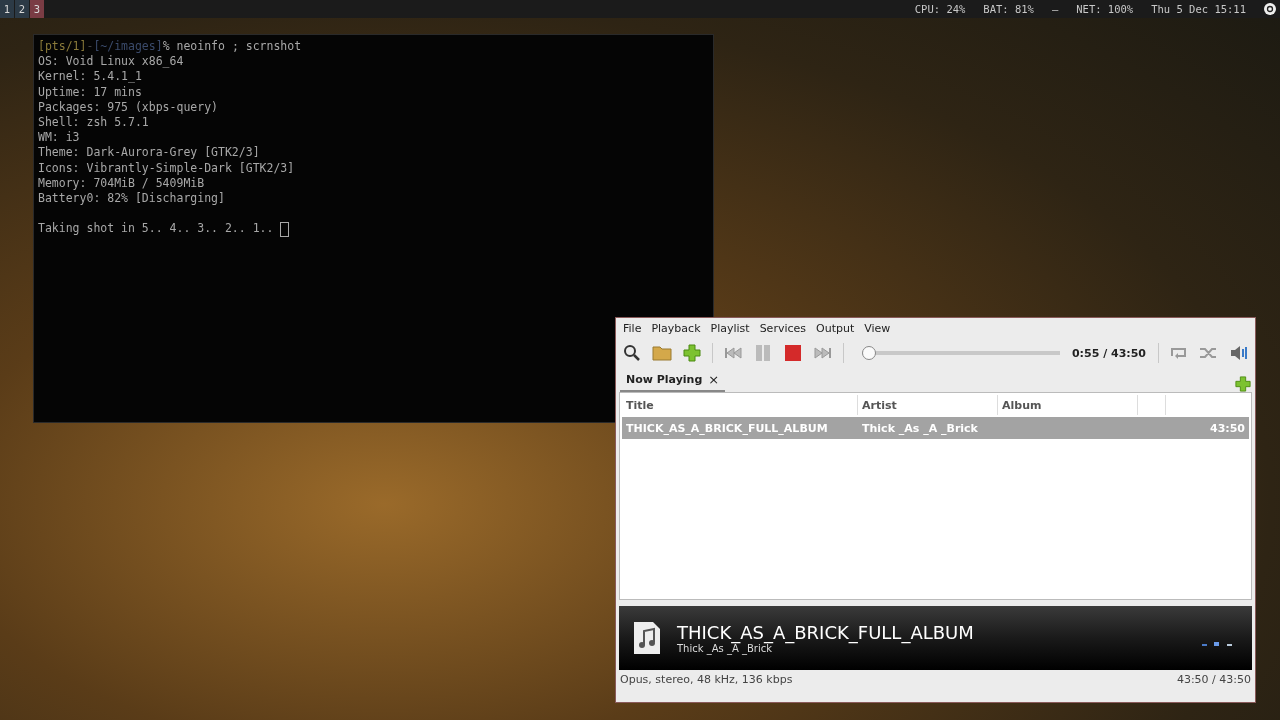 The height and width of the screenshot is (720, 1280). What do you see at coordinates (149, 153) in the screenshot?
I see `terminal-line: Theme: Dark-Aurora-Grey [GTK2/3]` at bounding box center [149, 153].